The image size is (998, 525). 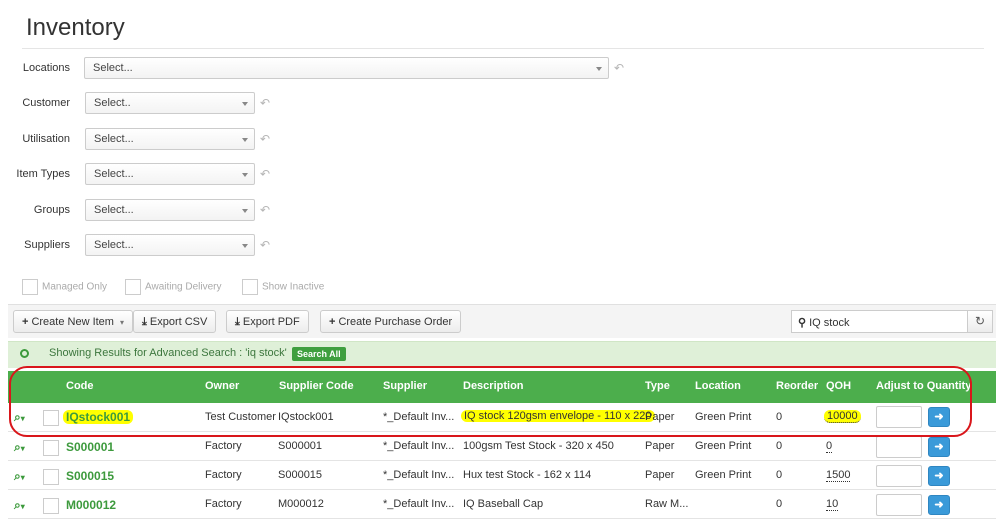 What do you see at coordinates (293, 287) in the screenshot?
I see `checkbox-label: Show Inactive` at bounding box center [293, 287].